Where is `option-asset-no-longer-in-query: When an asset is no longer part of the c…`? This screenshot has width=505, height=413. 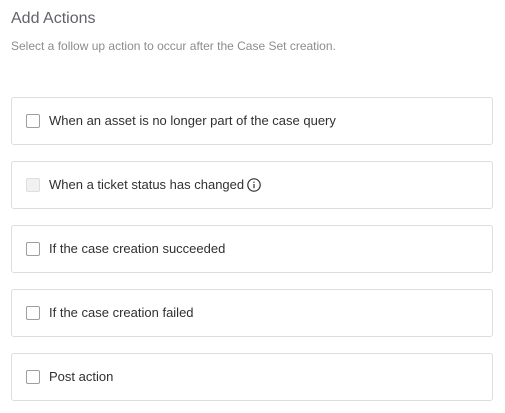
option-asset-no-longer-in-query: When an asset is no longer part of the c… is located at coordinates (252, 121).